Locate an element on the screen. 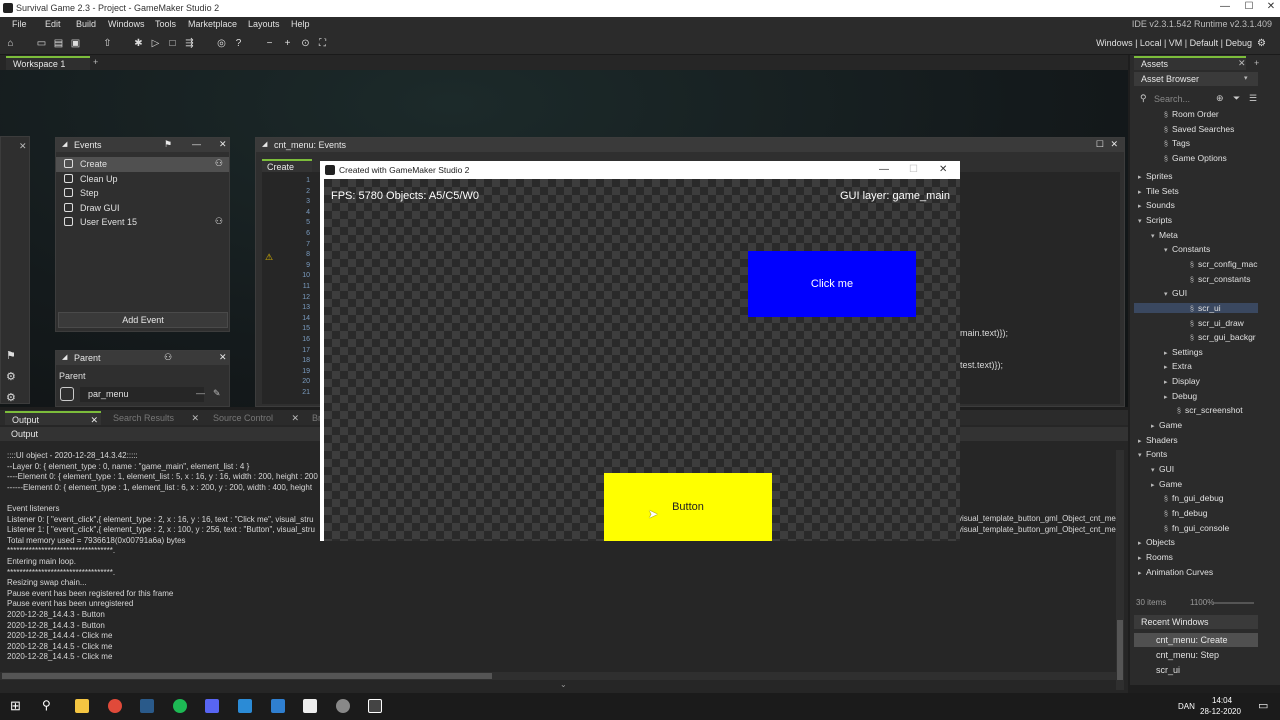  tree-item: ▸ Tile Sets is located at coordinates (1158, 191).